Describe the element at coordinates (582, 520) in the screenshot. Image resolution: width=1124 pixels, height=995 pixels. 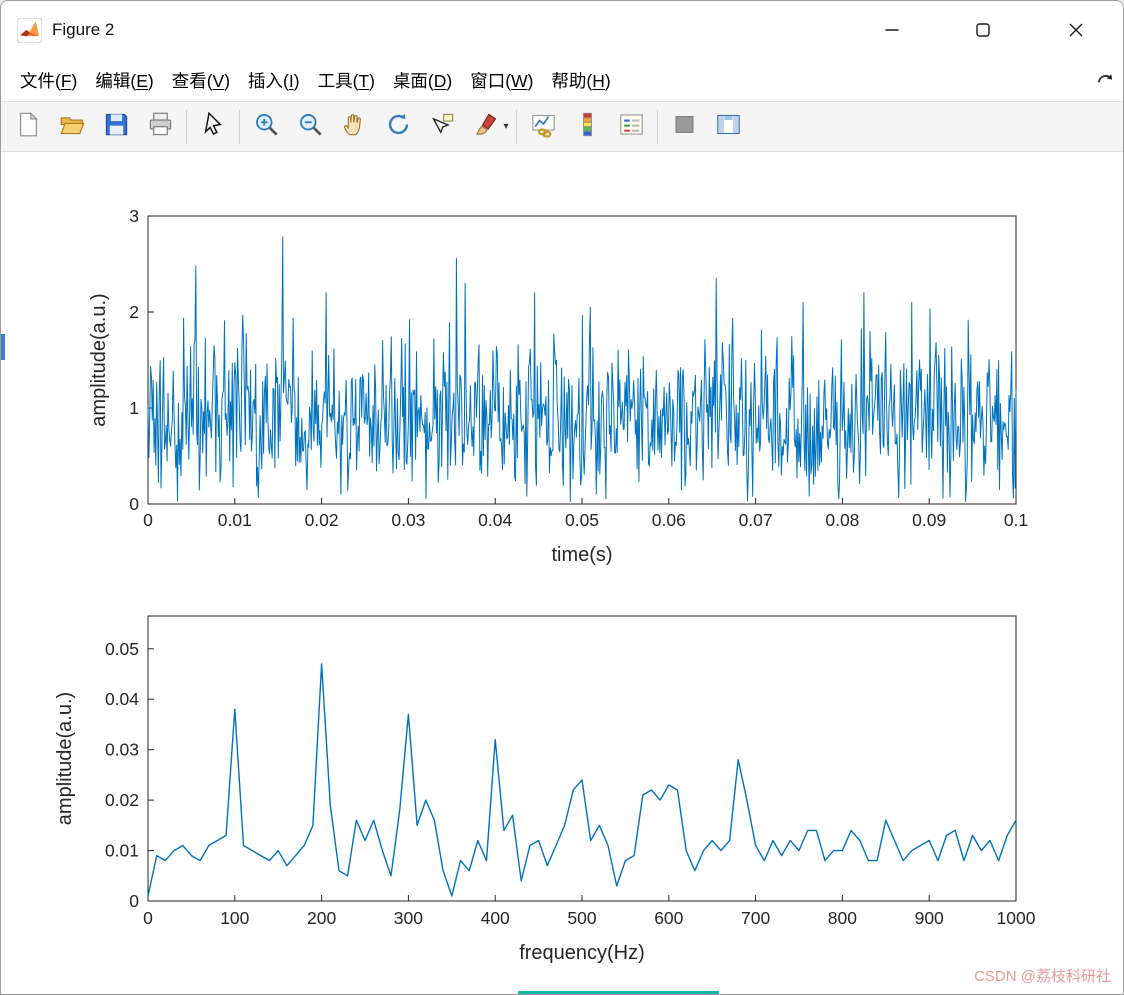
I see `x-tick-label: 0.05` at that location.